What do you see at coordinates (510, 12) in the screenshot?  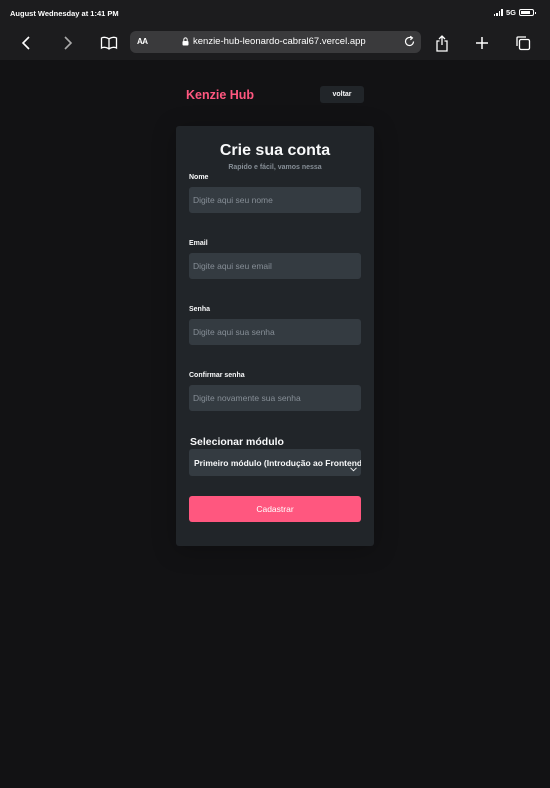 I see `network-label: 5G` at bounding box center [510, 12].